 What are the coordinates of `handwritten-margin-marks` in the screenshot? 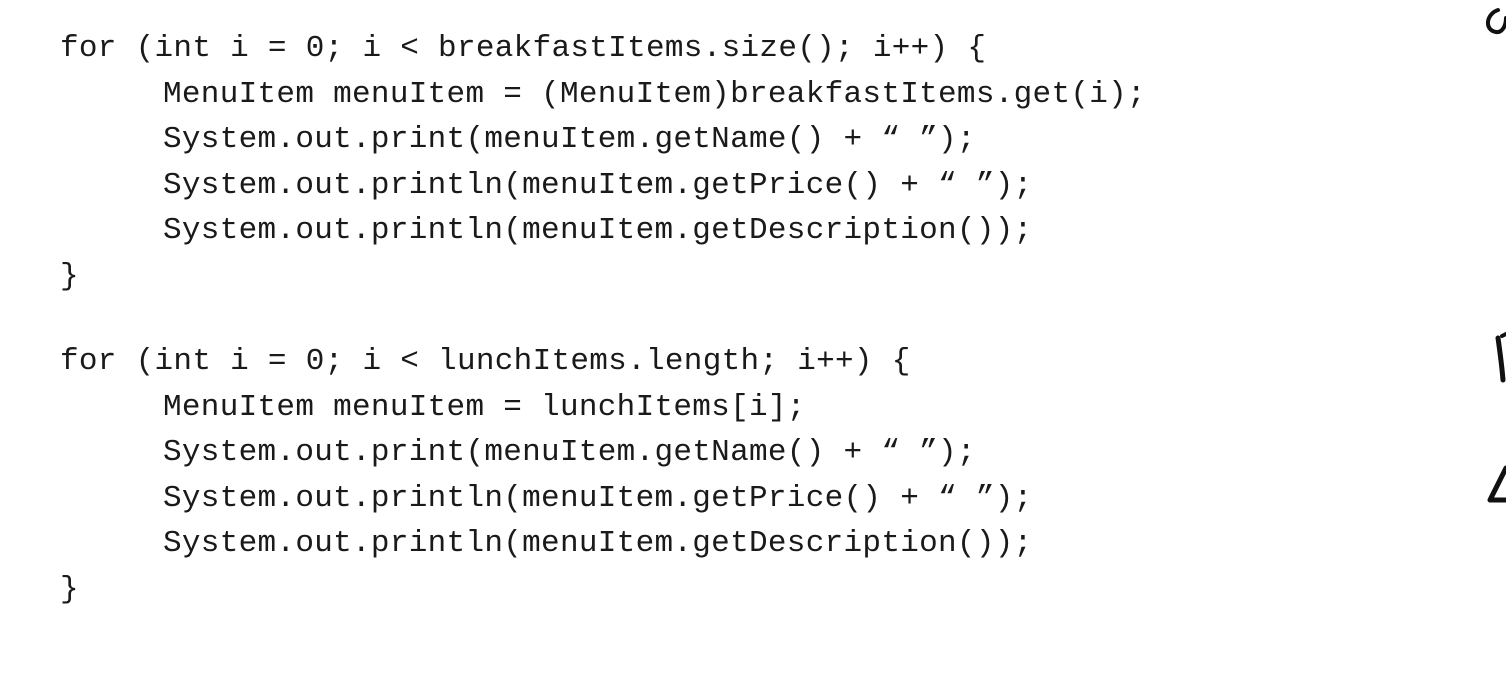 It's located at (1496, 255).